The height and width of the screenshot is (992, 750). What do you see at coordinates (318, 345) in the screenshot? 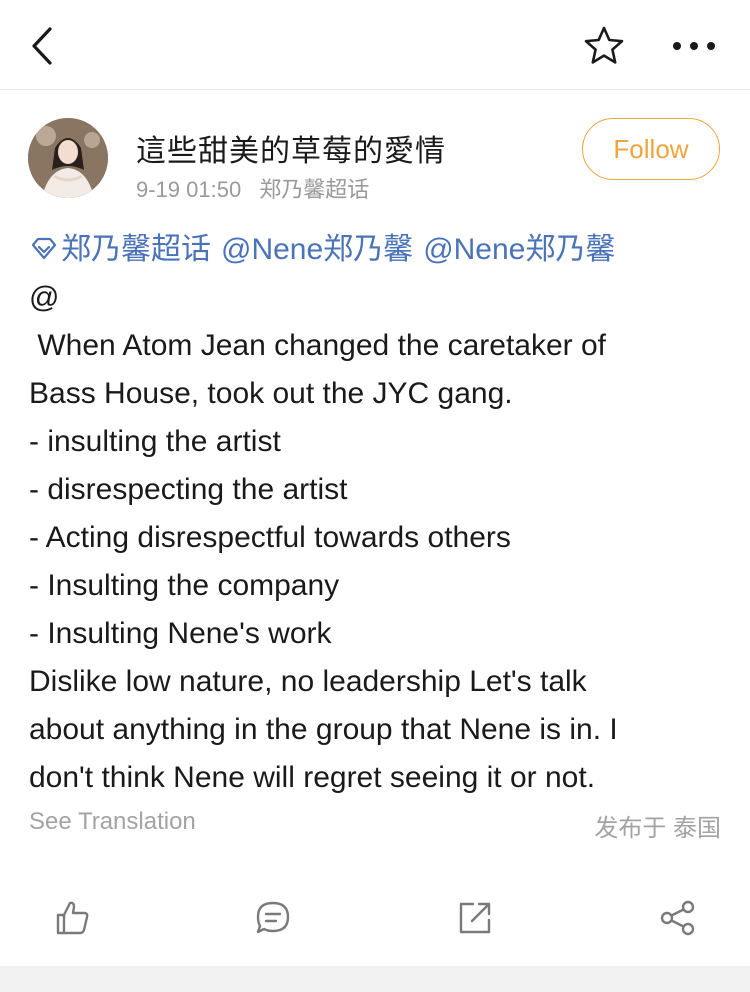
I see `post-text-line: When Atom Jean changed the caretaker of` at bounding box center [318, 345].